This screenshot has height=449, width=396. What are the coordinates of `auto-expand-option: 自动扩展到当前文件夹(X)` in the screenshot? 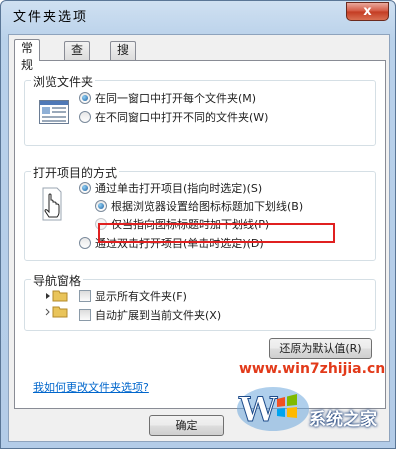 It's located at (150, 316).